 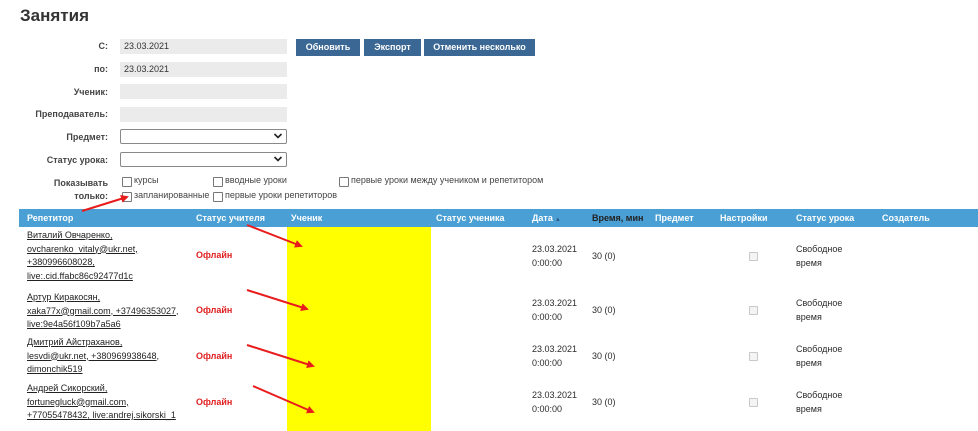 I want to click on arrow-to-row-1-icon, so click(x=274, y=236).